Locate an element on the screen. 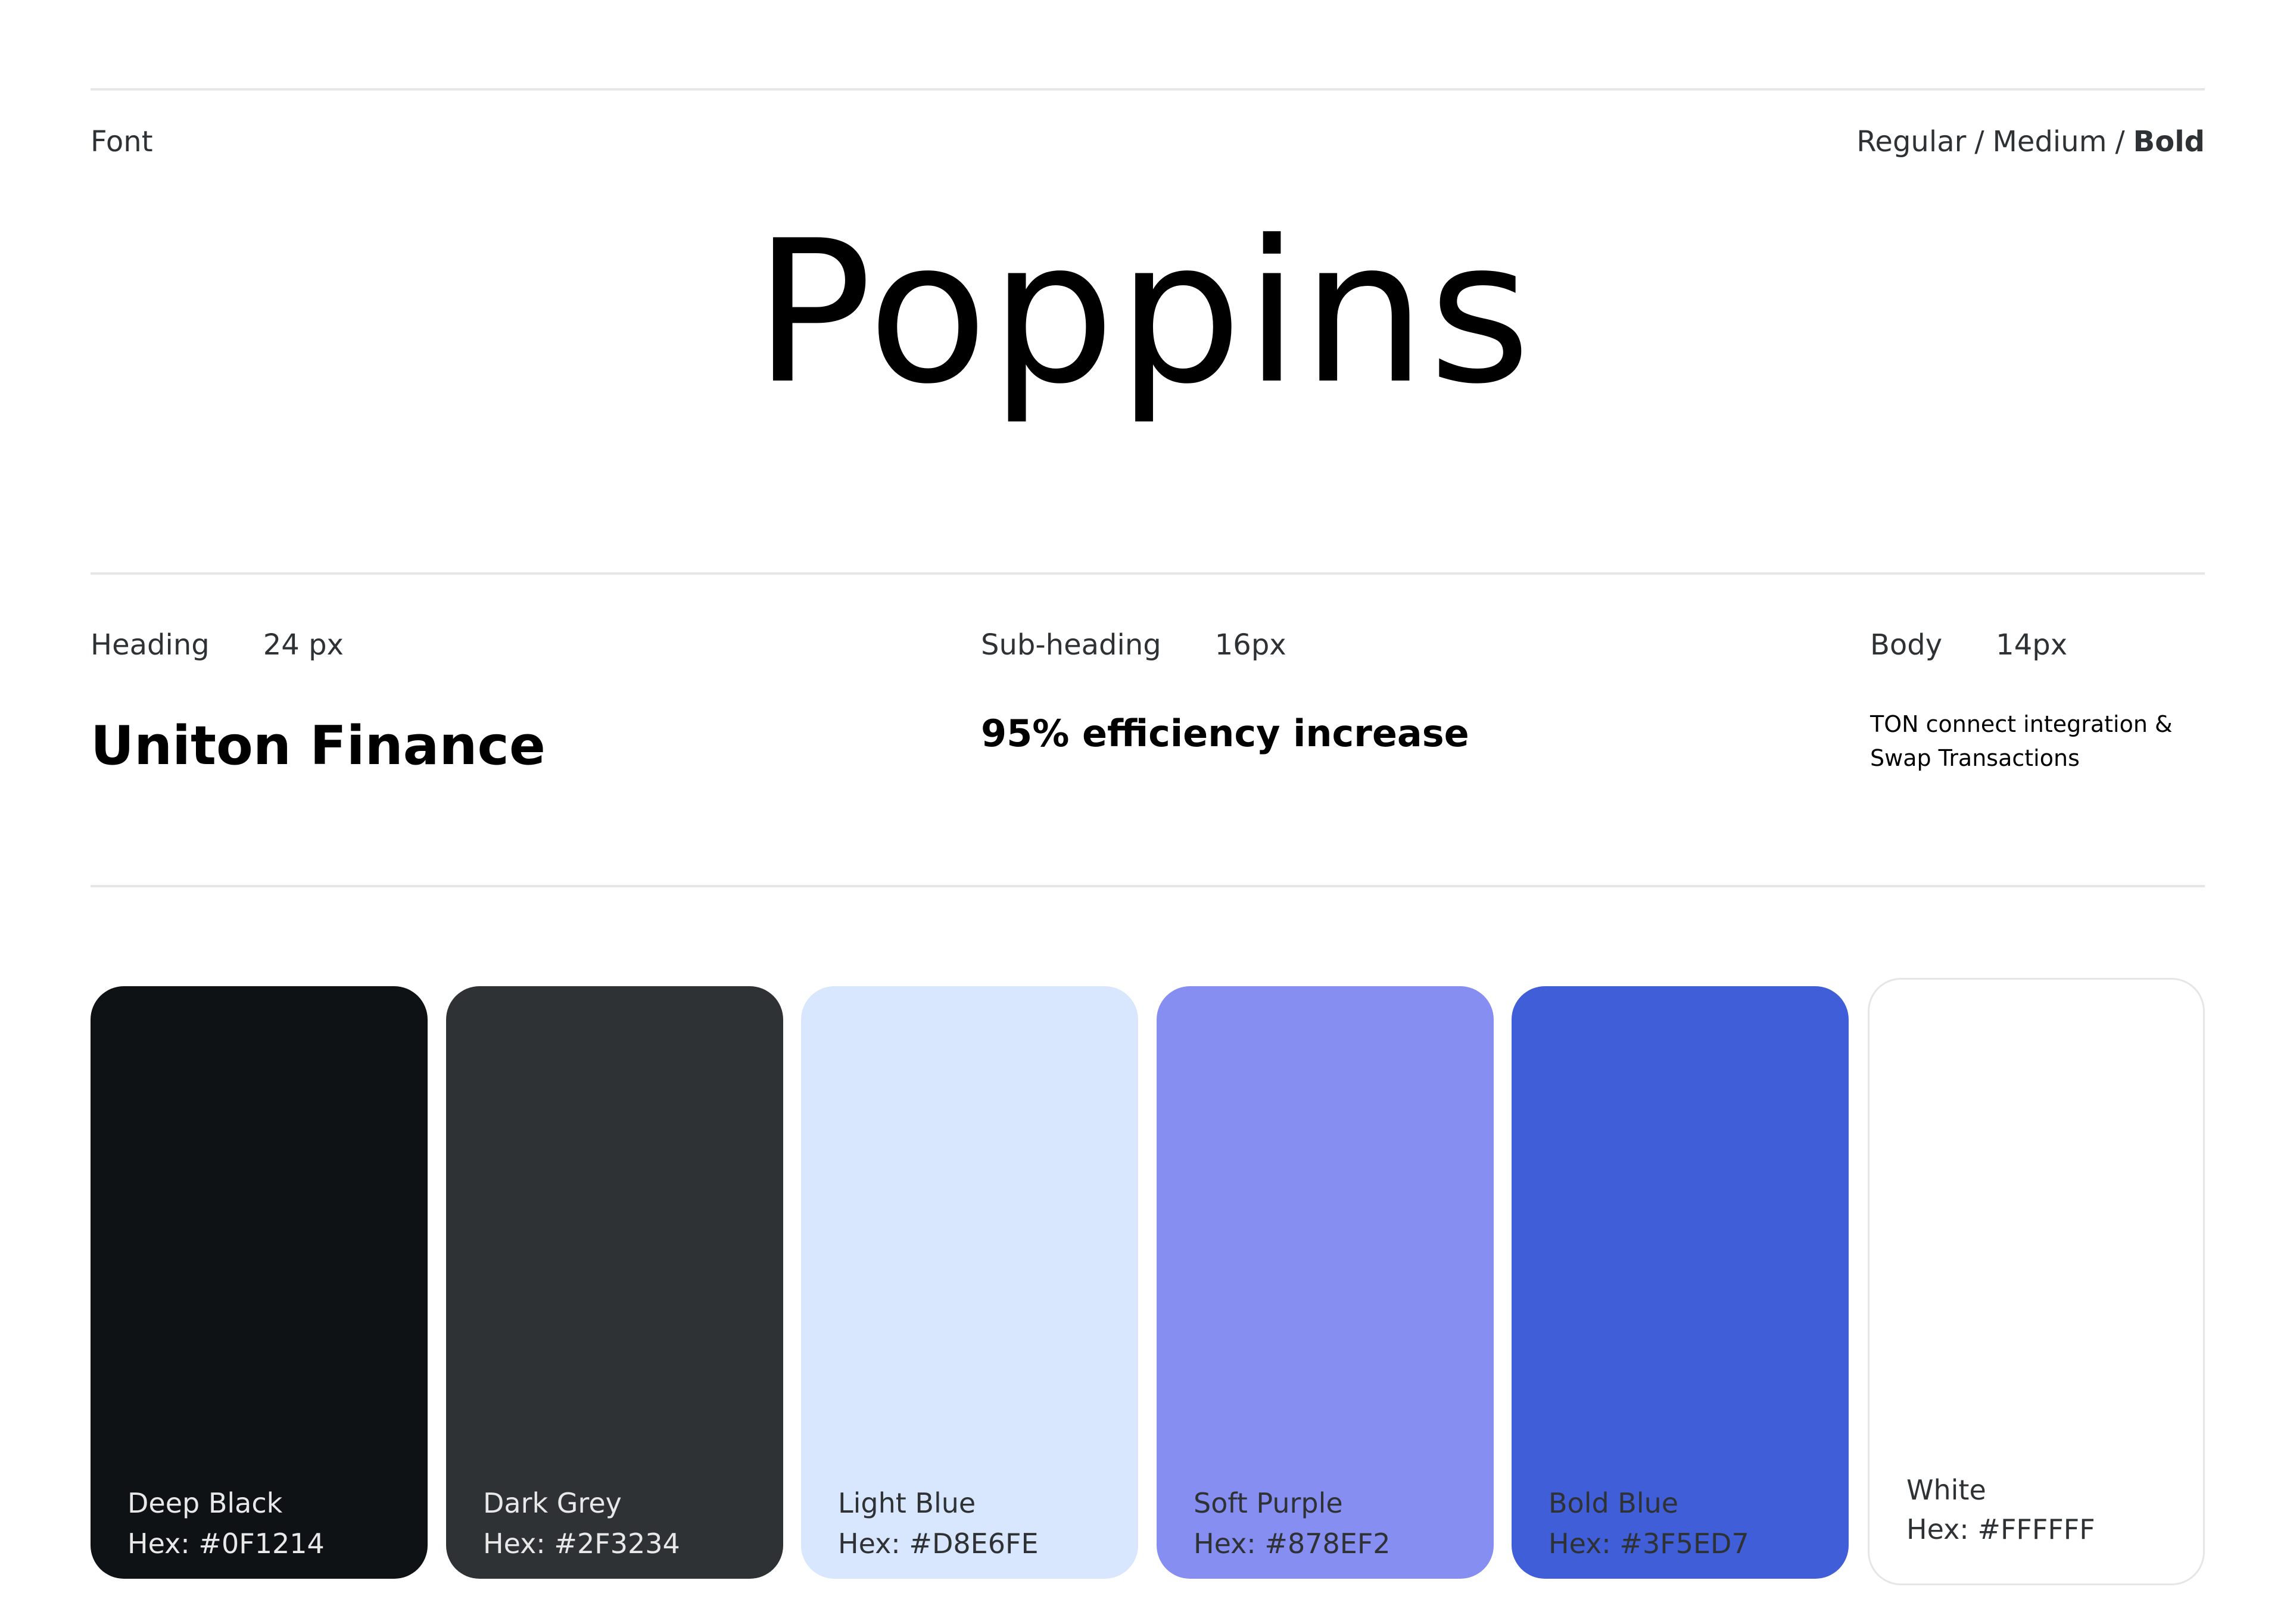 The height and width of the screenshot is (1624, 2287). weight-regular: Regular is located at coordinates (1911, 141).